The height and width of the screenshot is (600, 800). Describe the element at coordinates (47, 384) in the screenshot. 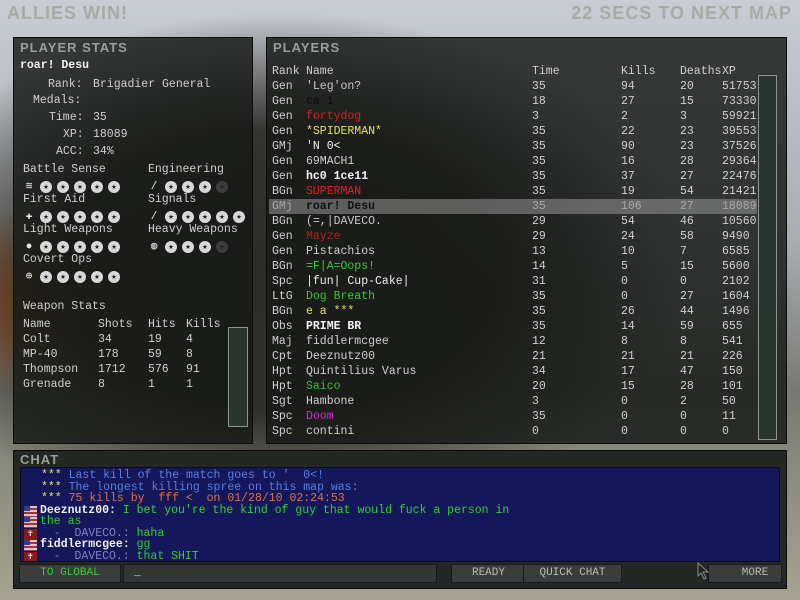

I see `weapon-cell: Grenade` at that location.